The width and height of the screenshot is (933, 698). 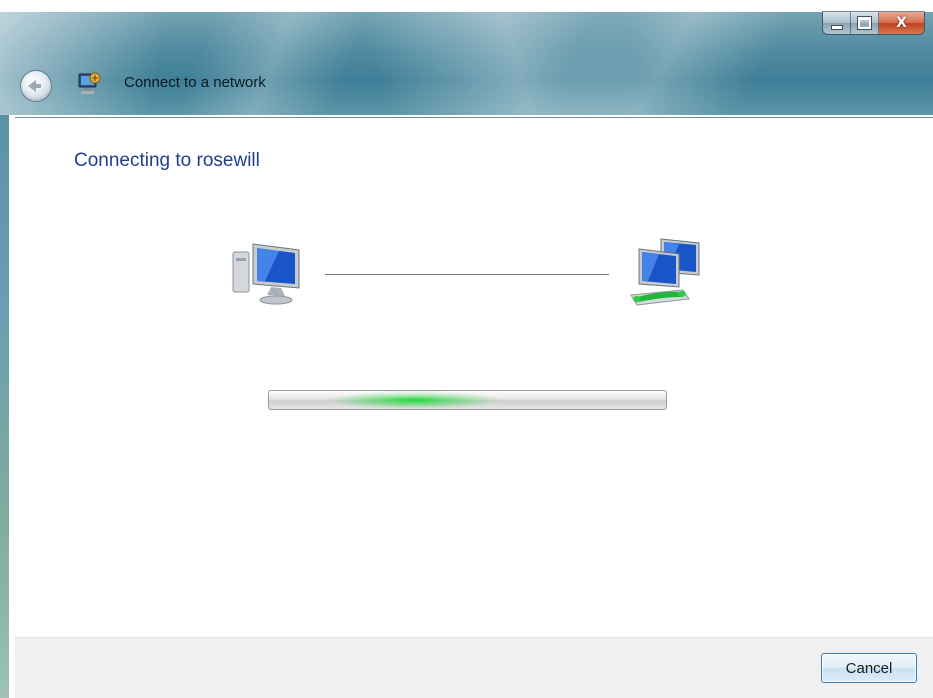 I want to click on maximize-icon, so click(x=864, y=23).